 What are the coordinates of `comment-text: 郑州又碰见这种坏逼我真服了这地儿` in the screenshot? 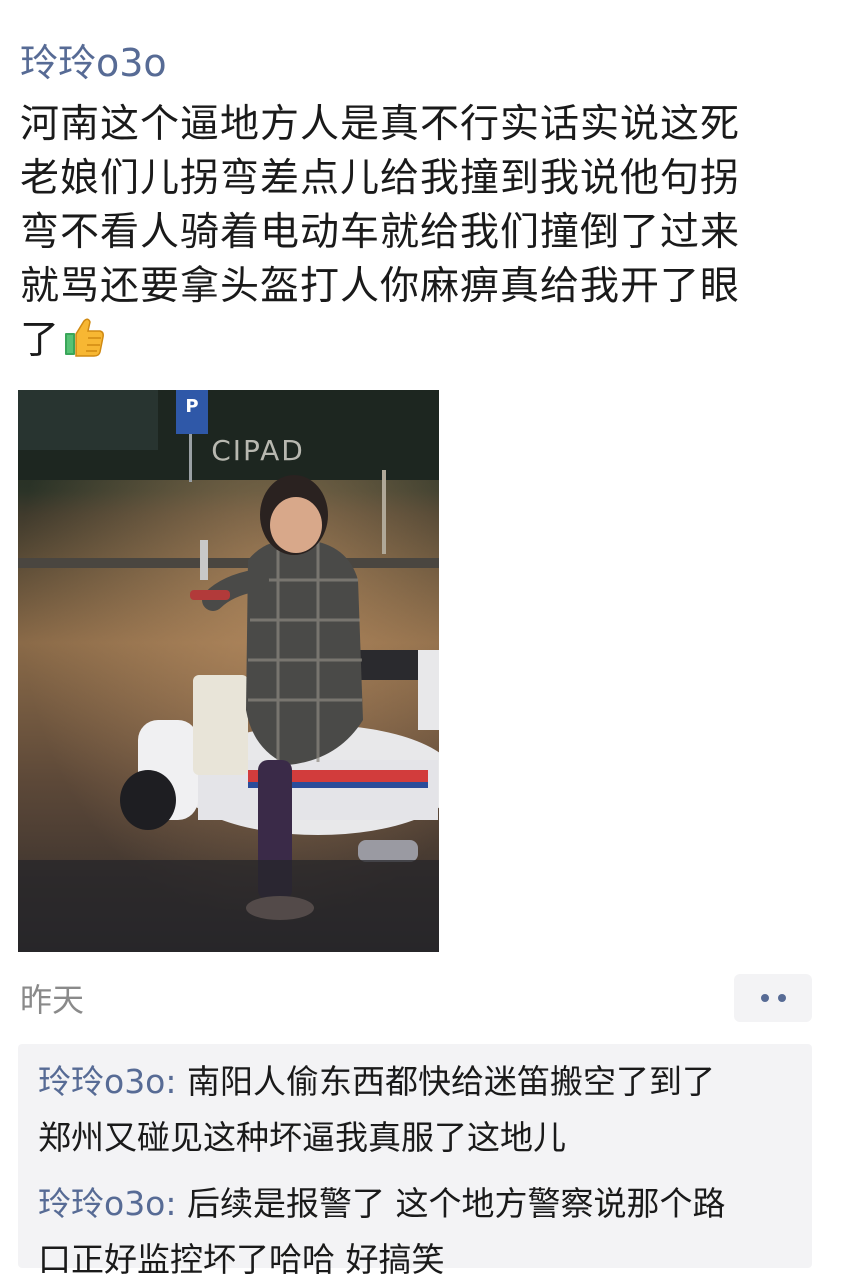 It's located at (302, 1137).